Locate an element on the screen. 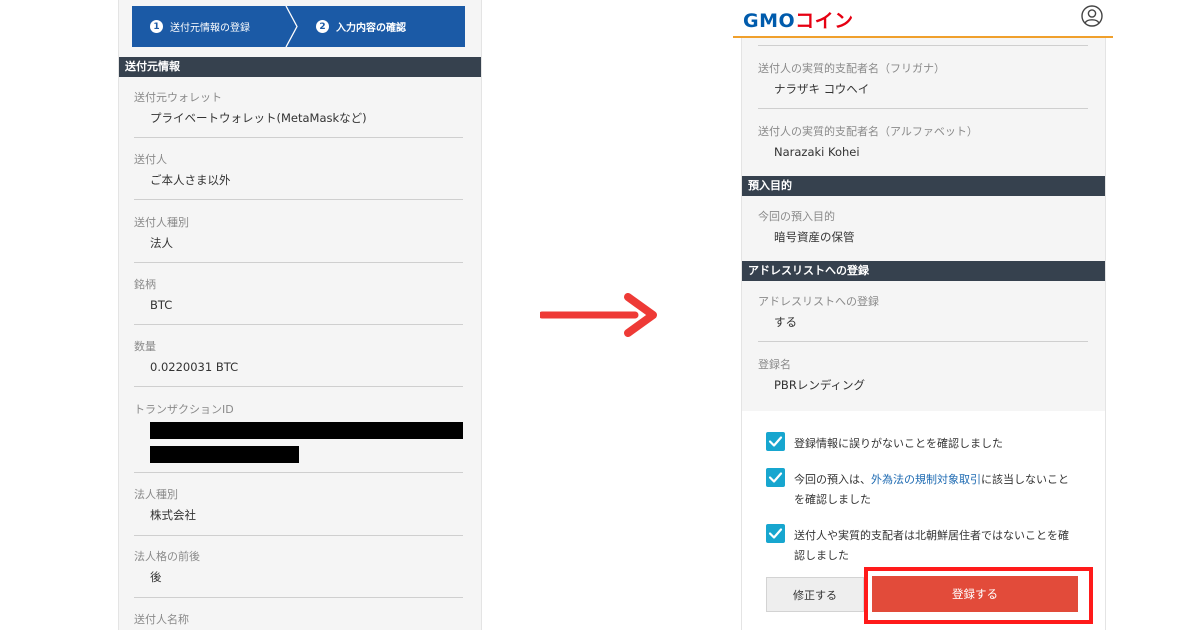 This screenshot has width=1200, height=630. check-label: 送付人や実質的支配者は北朝鮮居住者ではないことを確認しました is located at coordinates (931, 545).